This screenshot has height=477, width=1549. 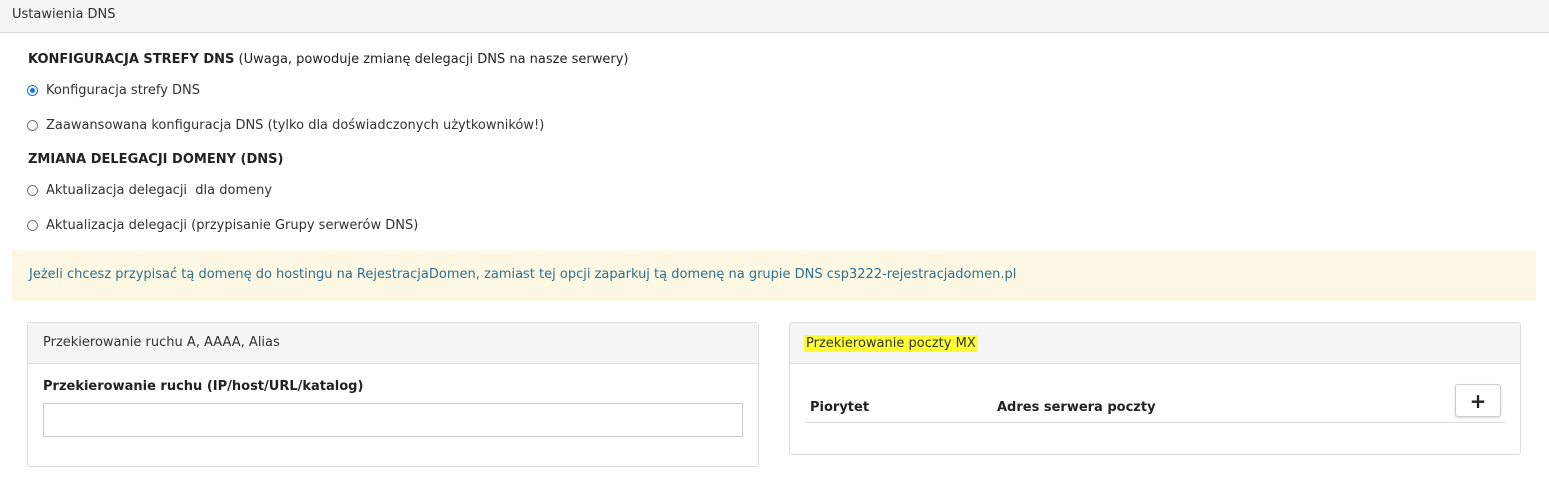 What do you see at coordinates (393, 420) in the screenshot?
I see `traffic-redirect-input` at bounding box center [393, 420].